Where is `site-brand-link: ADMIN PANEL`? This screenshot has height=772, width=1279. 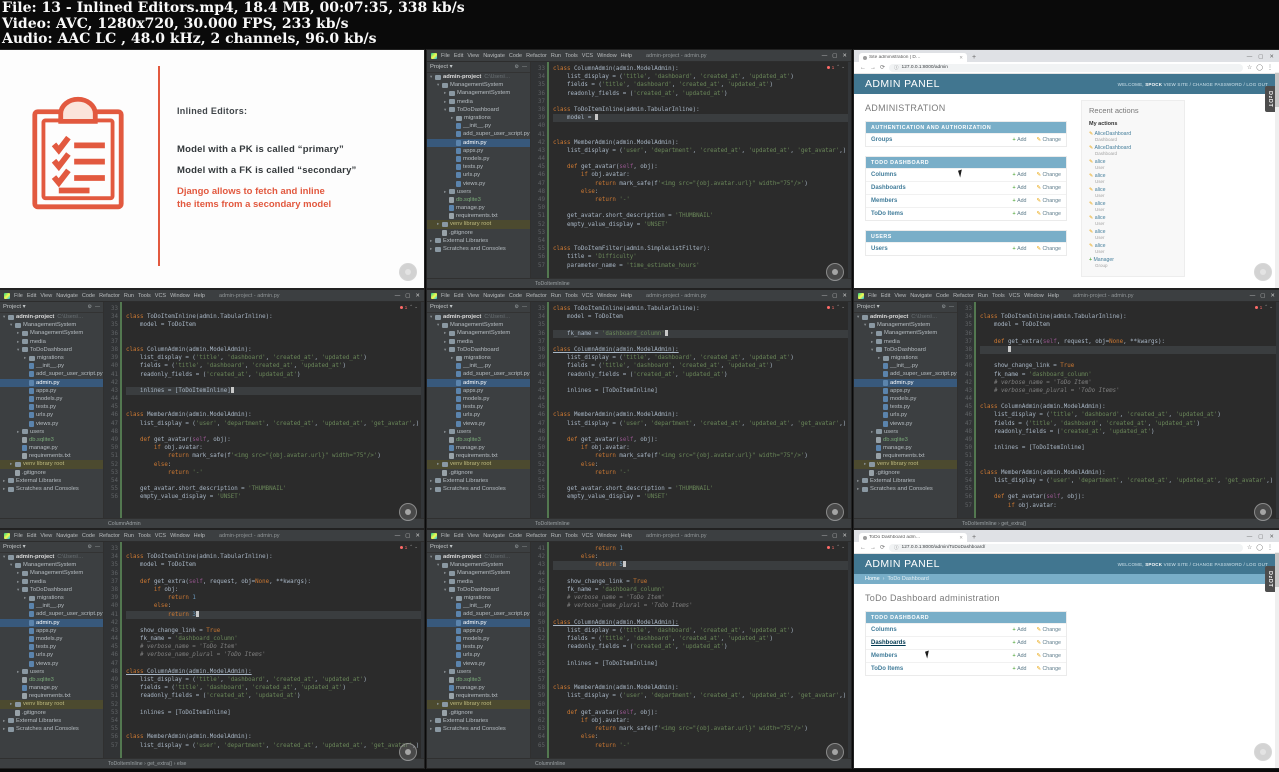 site-brand-link: ADMIN PANEL is located at coordinates (902, 564).